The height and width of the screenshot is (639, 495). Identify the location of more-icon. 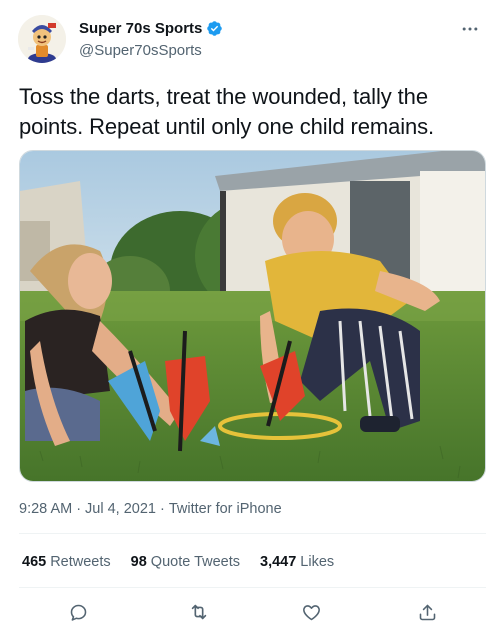
(470, 29).